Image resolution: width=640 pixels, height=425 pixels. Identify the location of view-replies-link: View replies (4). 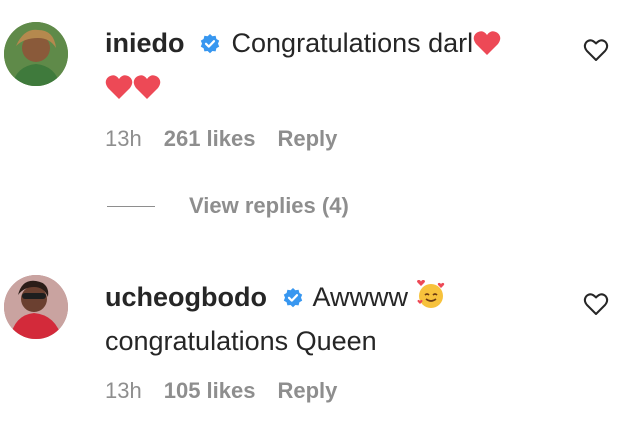
(228, 206).